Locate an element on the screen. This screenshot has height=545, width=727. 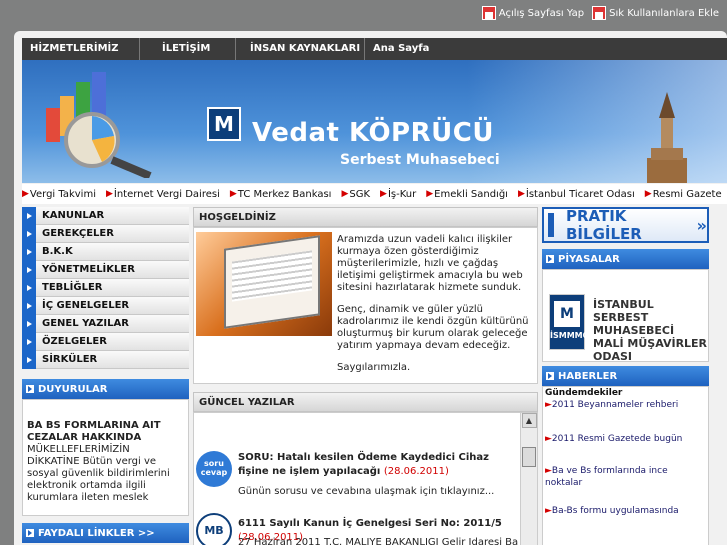
pratik-bilgiler-button: PRATİK BİLGİLER» is located at coordinates (625, 225).